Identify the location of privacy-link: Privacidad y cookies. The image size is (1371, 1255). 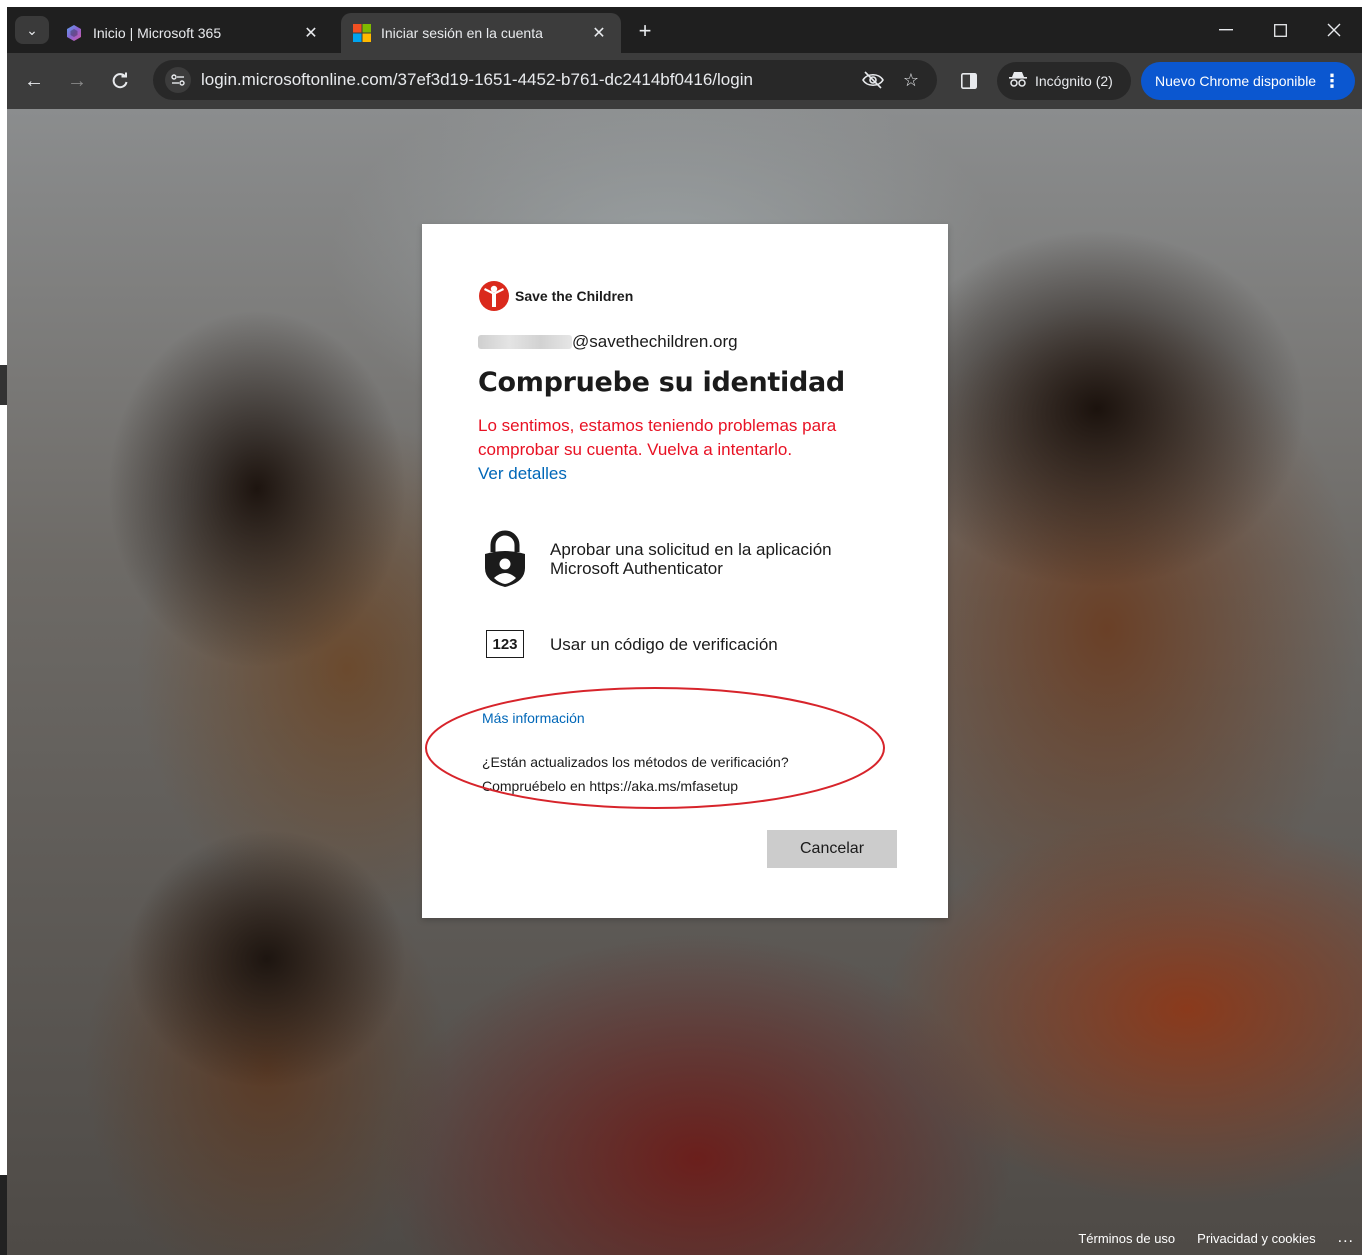
(1256, 1238).